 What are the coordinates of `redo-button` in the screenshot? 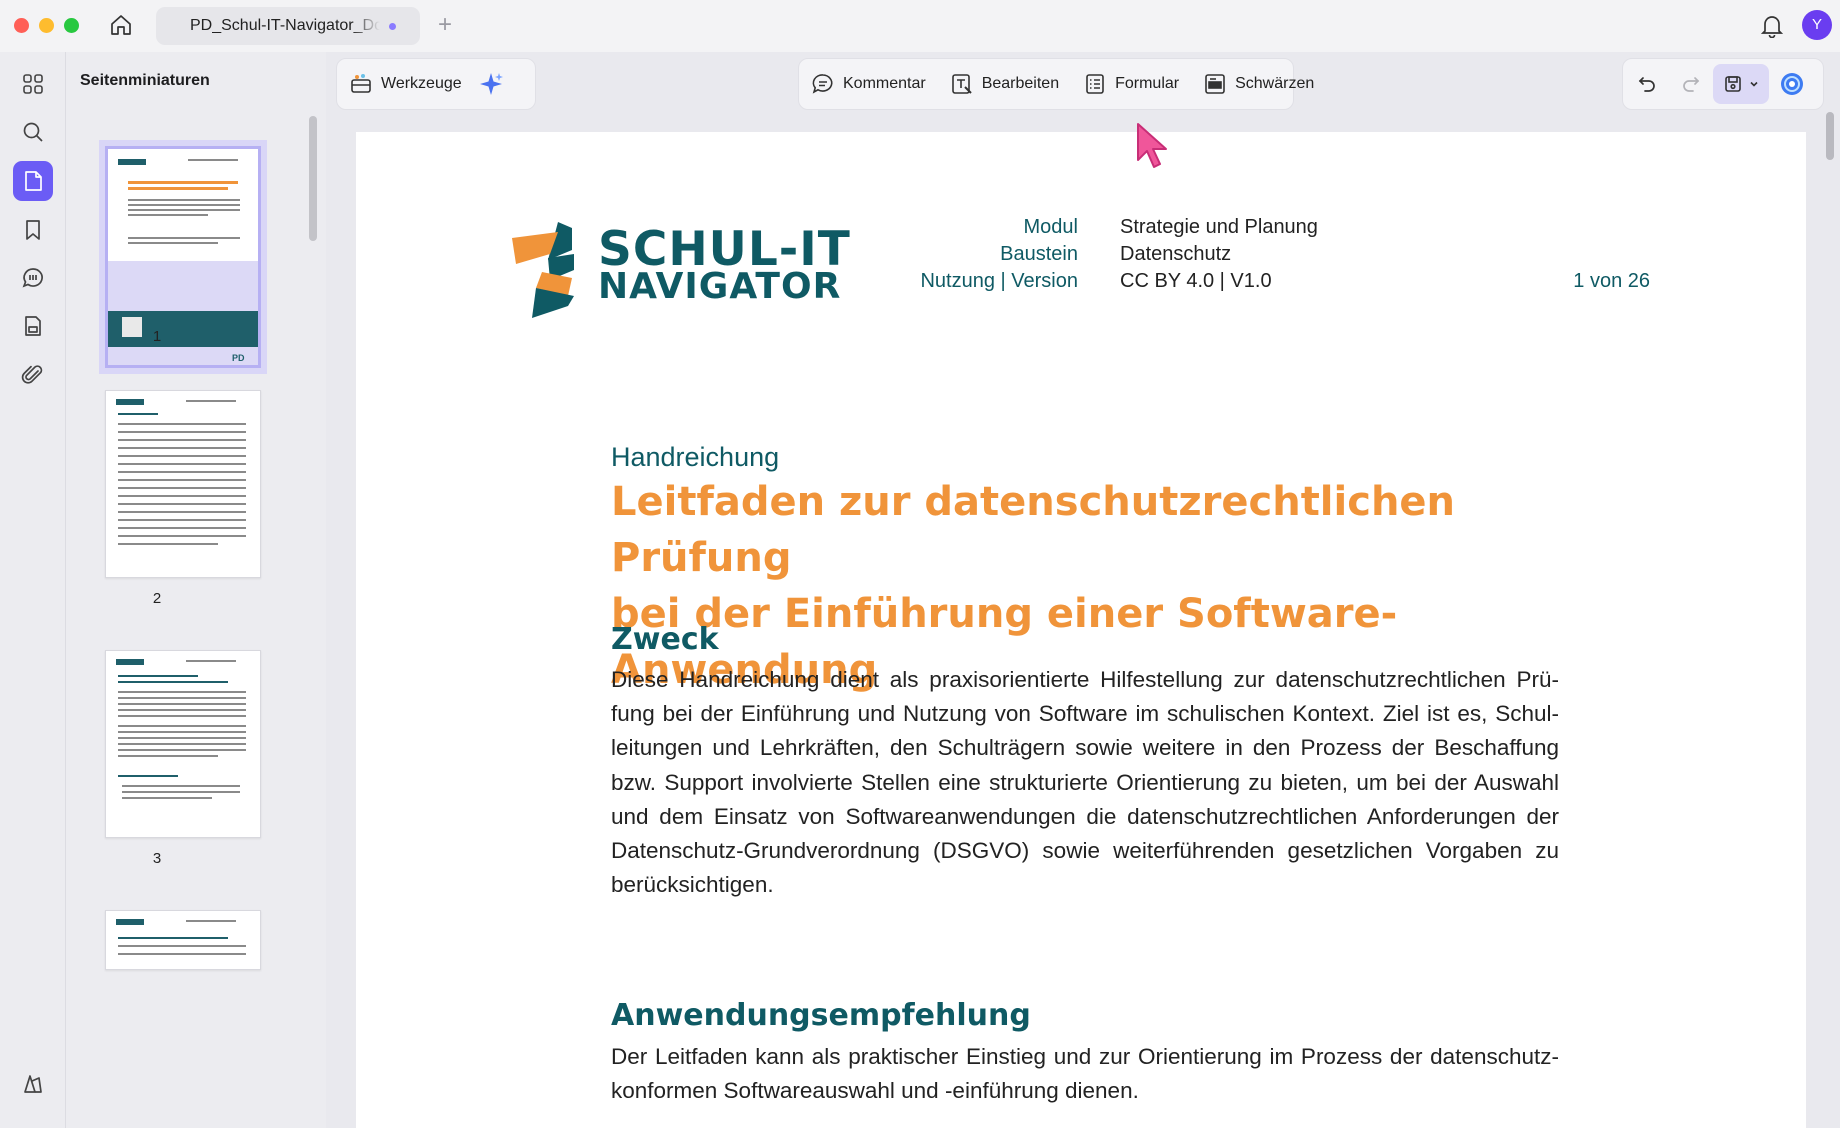 It's located at (1691, 84).